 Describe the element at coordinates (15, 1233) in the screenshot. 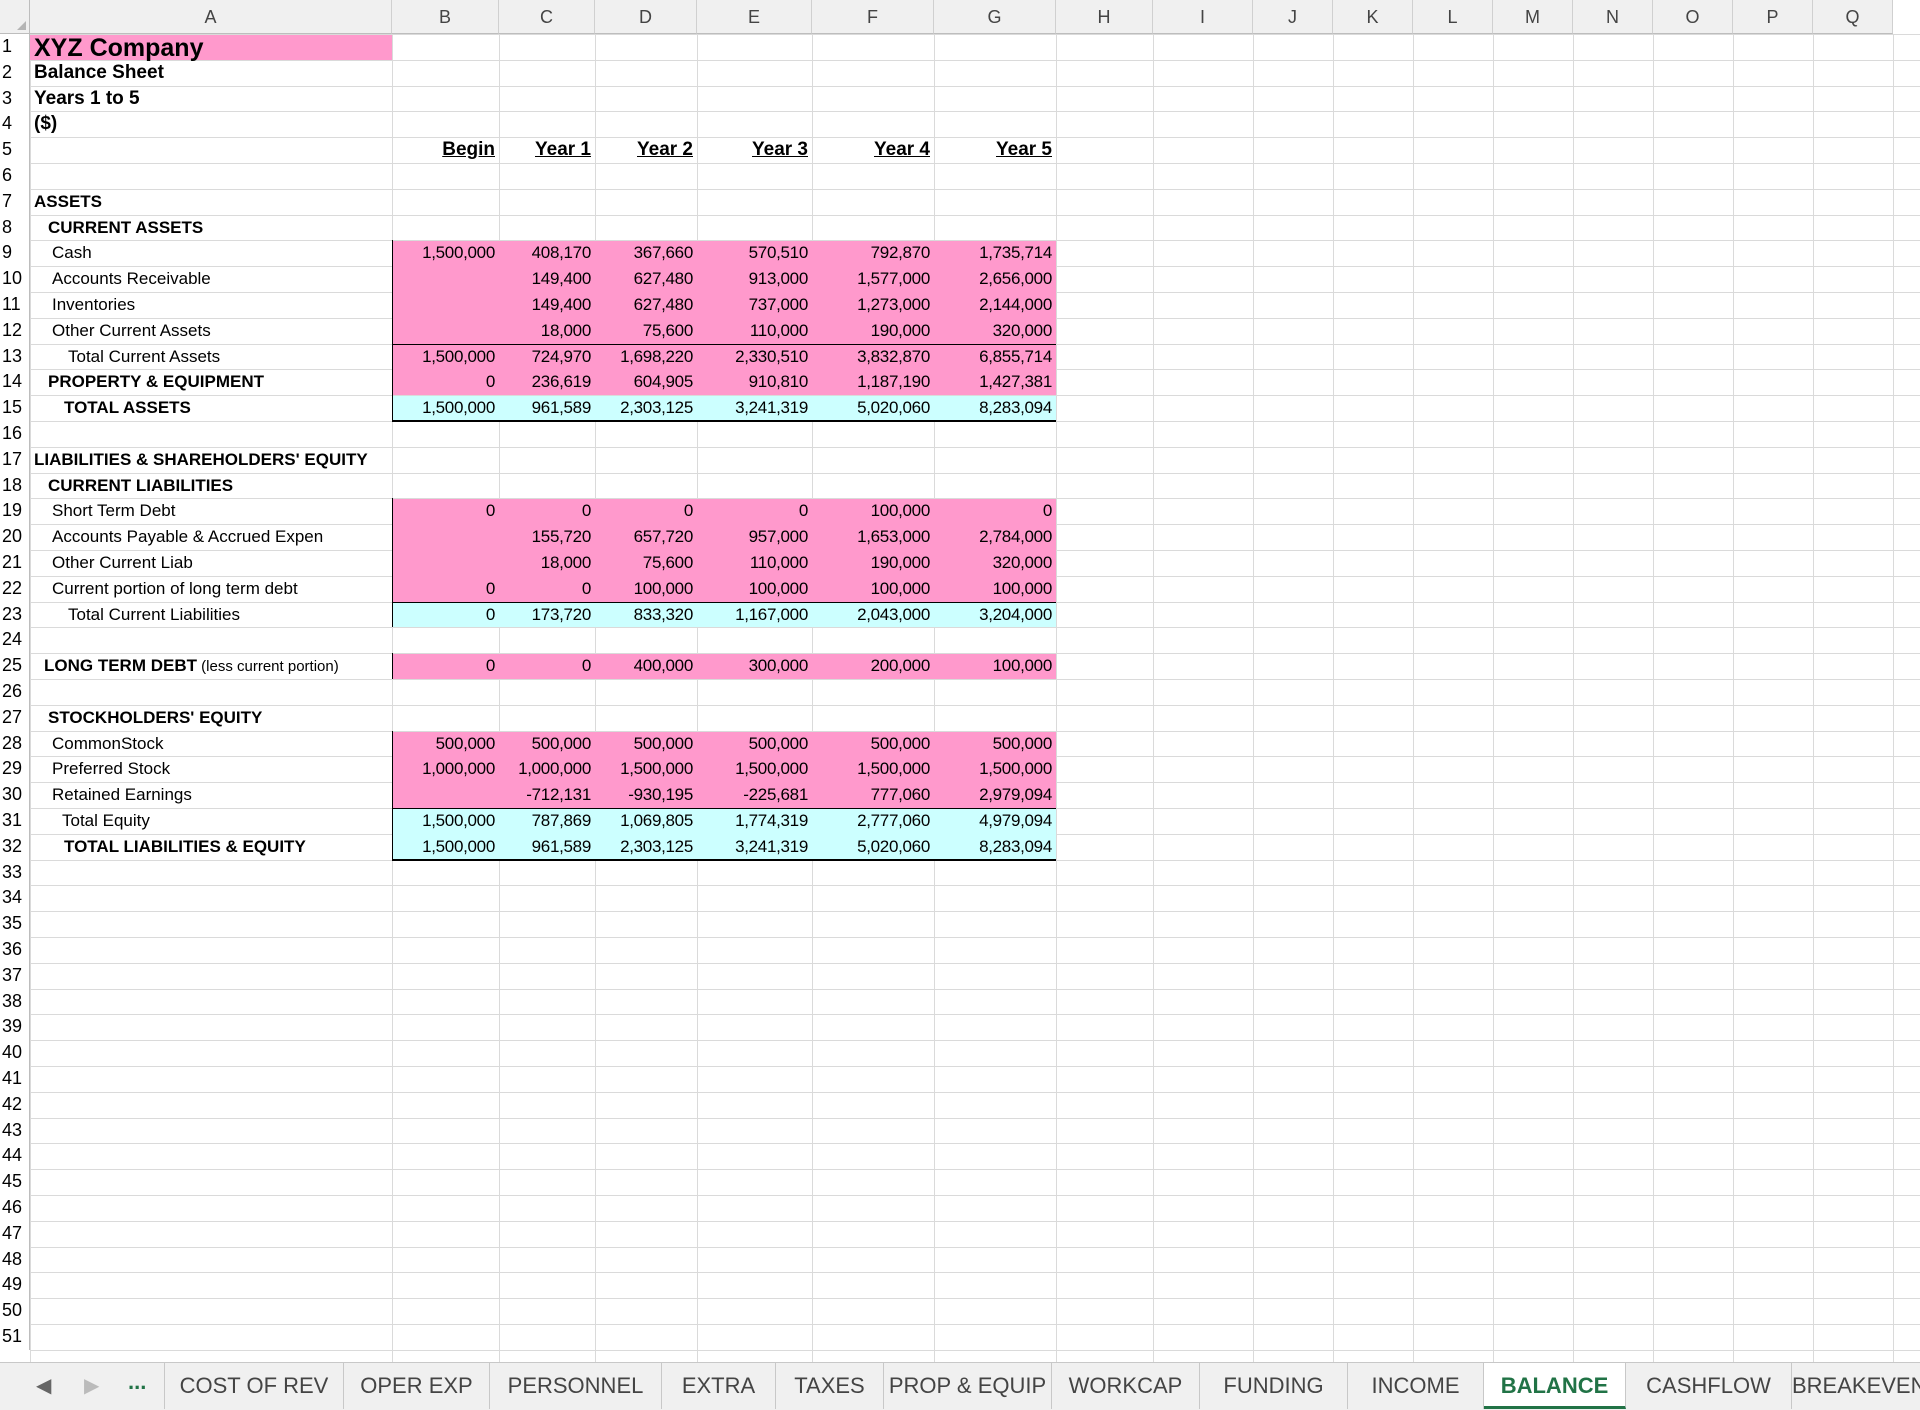

I see `row-header: 47` at that location.